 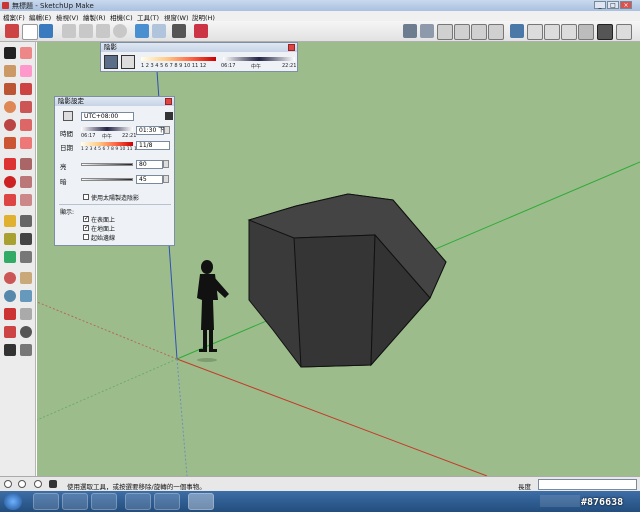 What do you see at coordinates (153, 145) in the screenshot?
I see `date-select: 11/8` at bounding box center [153, 145].